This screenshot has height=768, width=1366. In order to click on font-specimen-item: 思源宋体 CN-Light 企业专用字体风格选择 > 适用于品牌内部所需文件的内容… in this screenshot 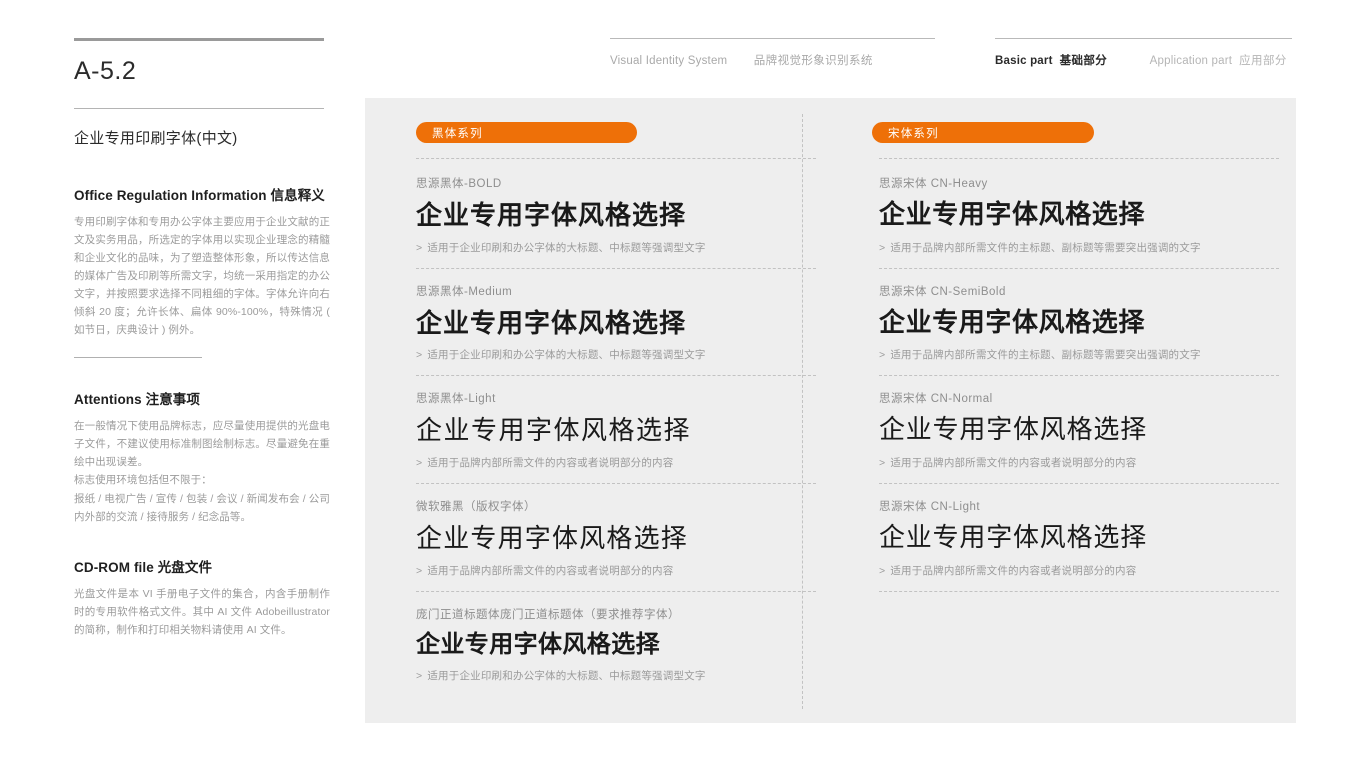, I will do `click(1079, 538)`.